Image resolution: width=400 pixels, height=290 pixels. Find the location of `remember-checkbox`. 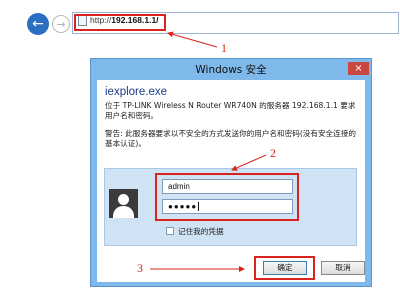

remember-checkbox is located at coordinates (170, 231).